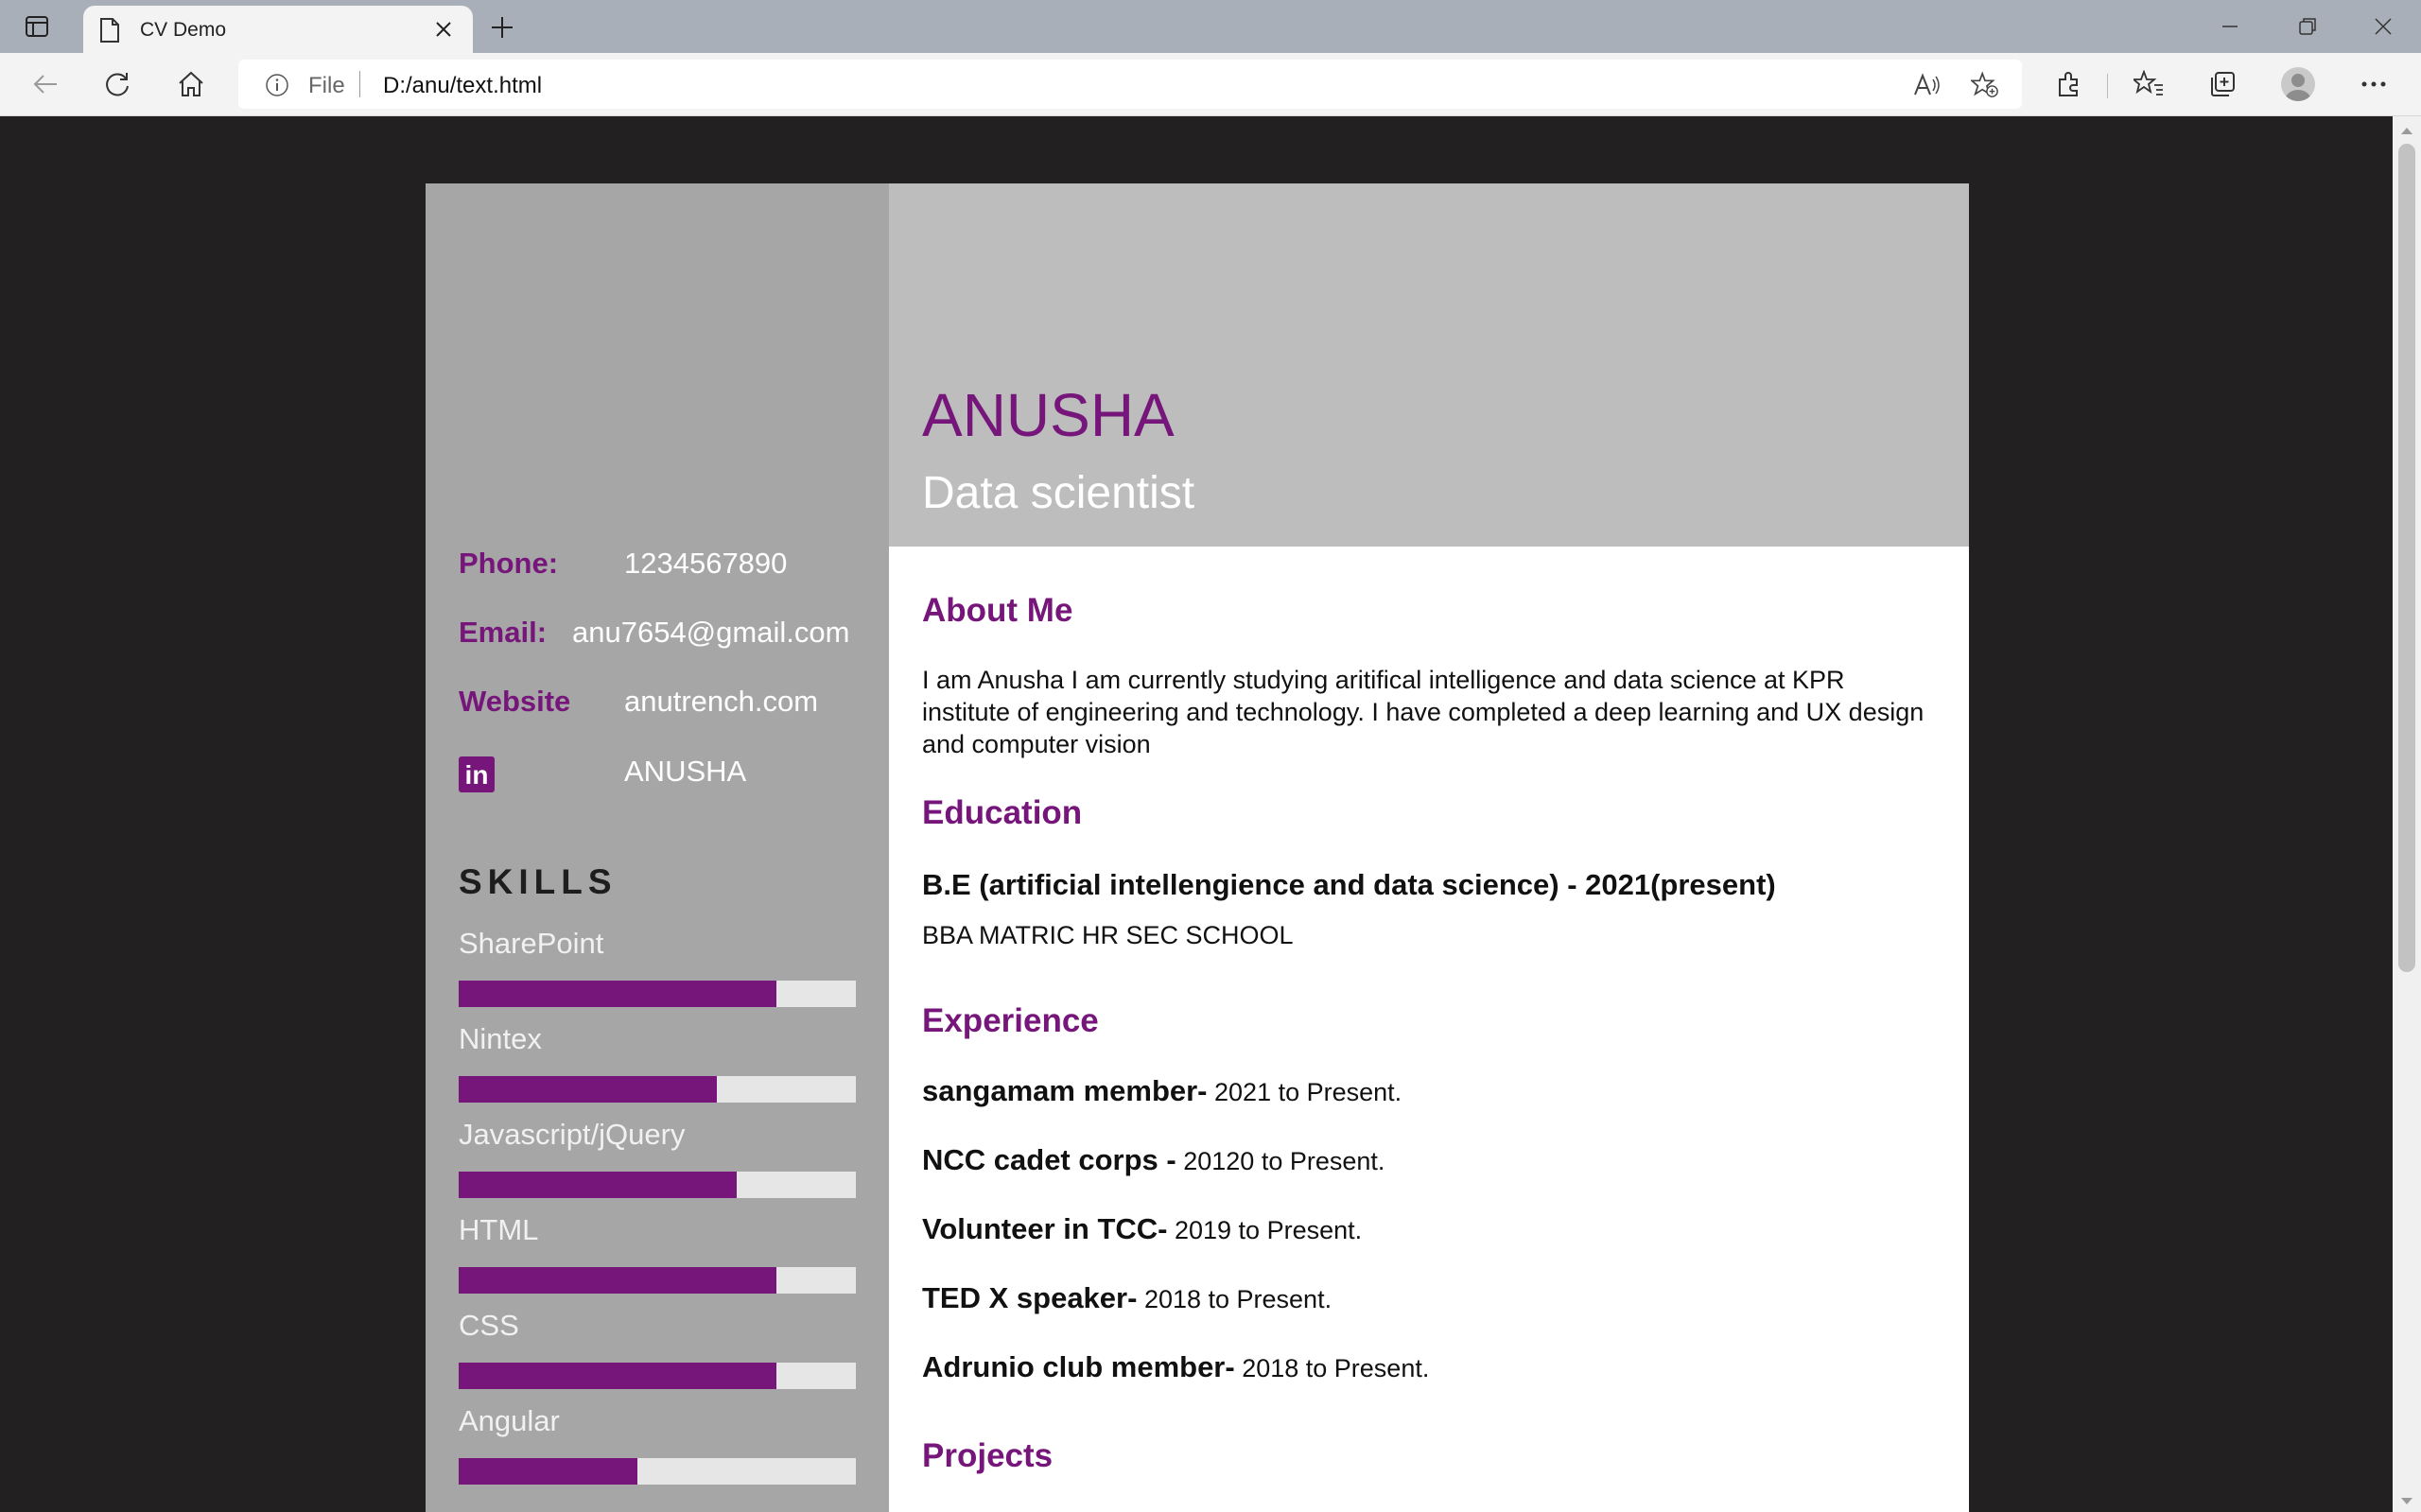 The height and width of the screenshot is (1512, 2421). What do you see at coordinates (2107, 86) in the screenshot?
I see `toolbar-divider` at bounding box center [2107, 86].